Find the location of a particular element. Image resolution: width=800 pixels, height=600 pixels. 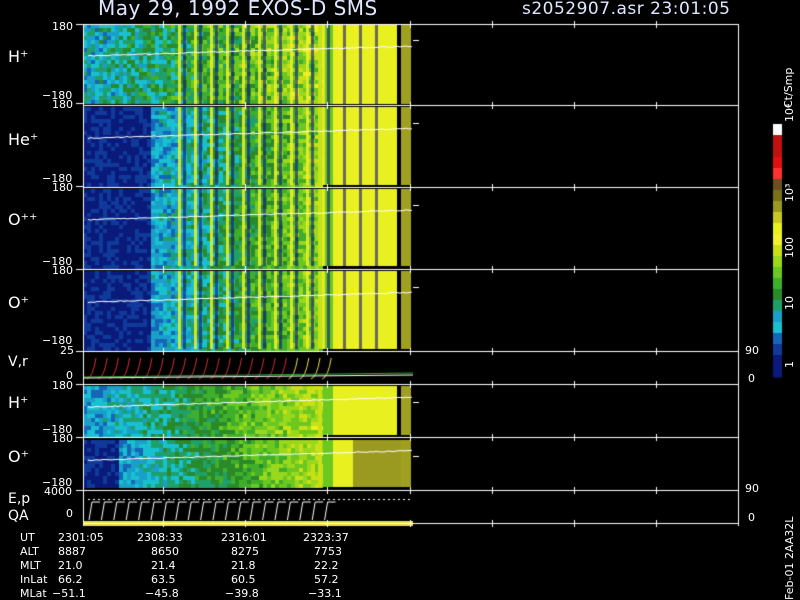

ytick-0-top: 180 is located at coordinates (62, 26).